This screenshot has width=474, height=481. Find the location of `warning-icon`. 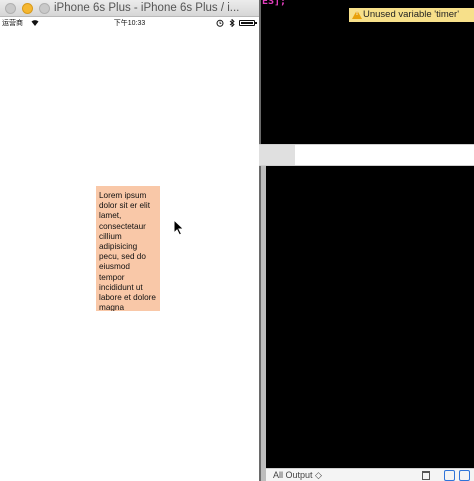

warning-icon is located at coordinates (357, 14).